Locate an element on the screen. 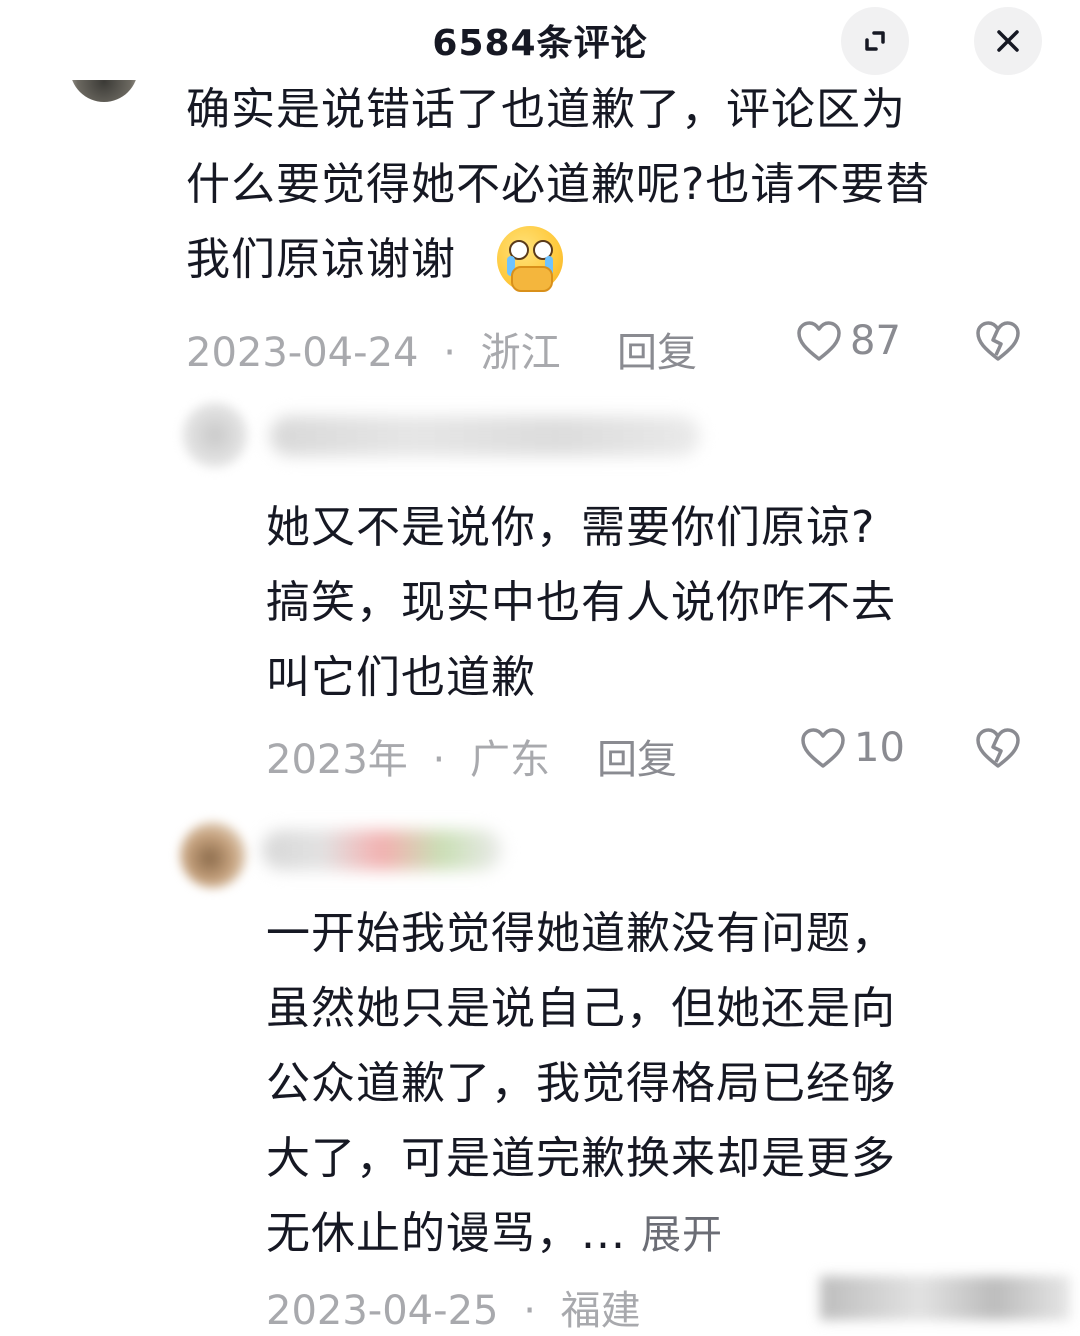 The height and width of the screenshot is (1336, 1080). comment-text: 她又不是说你，需要你们原谅? 搞笑，现实中也有人说你咋不去 叫它们也道歉 is located at coordinates (581, 602).